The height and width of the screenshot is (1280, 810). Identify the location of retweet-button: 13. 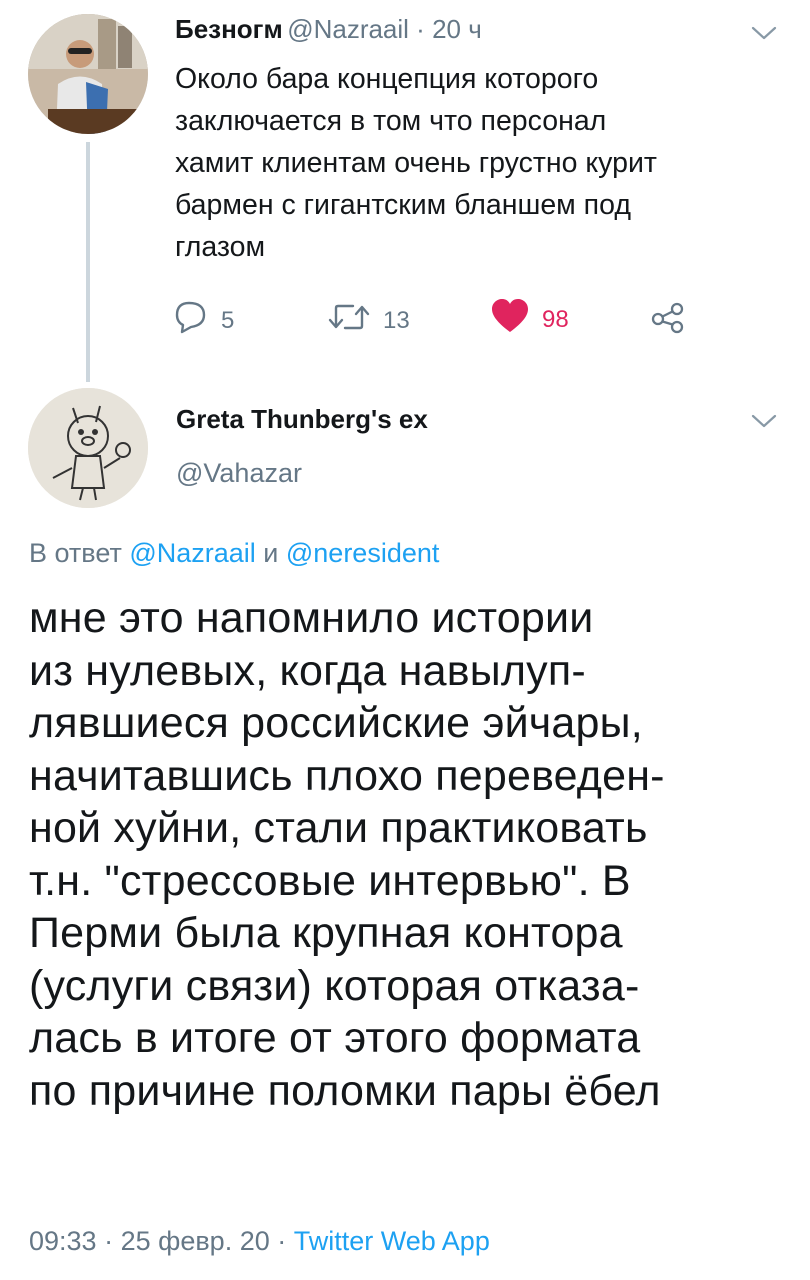
(368, 320).